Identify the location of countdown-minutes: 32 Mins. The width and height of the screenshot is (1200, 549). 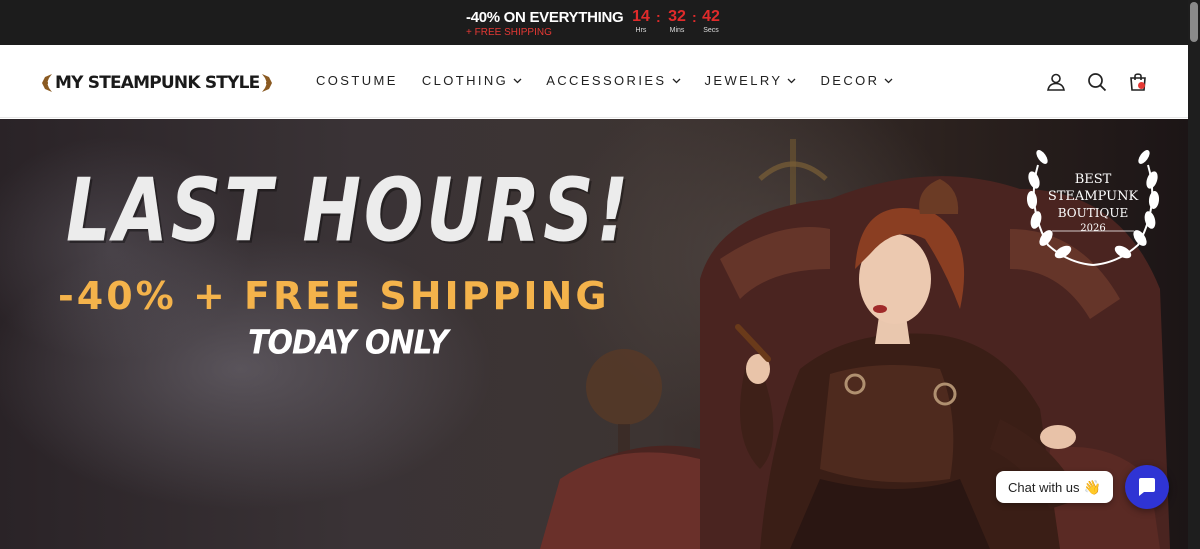
(677, 22).